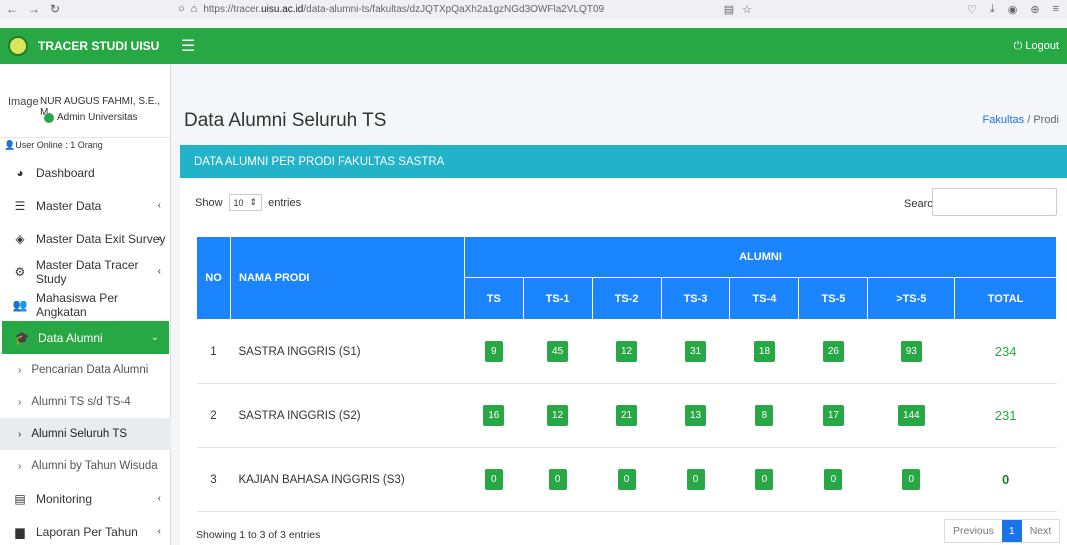 The height and width of the screenshot is (545, 1067). What do you see at coordinates (20, 498) in the screenshot?
I see `monitor-icon: ▤` at bounding box center [20, 498].